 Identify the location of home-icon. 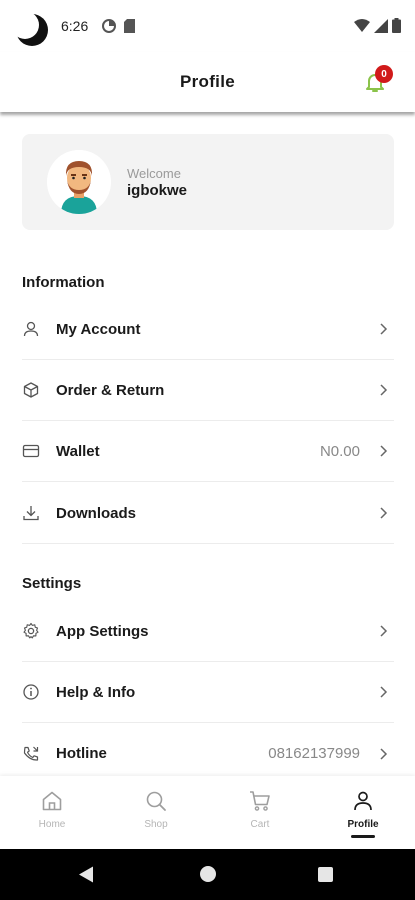
(52, 801).